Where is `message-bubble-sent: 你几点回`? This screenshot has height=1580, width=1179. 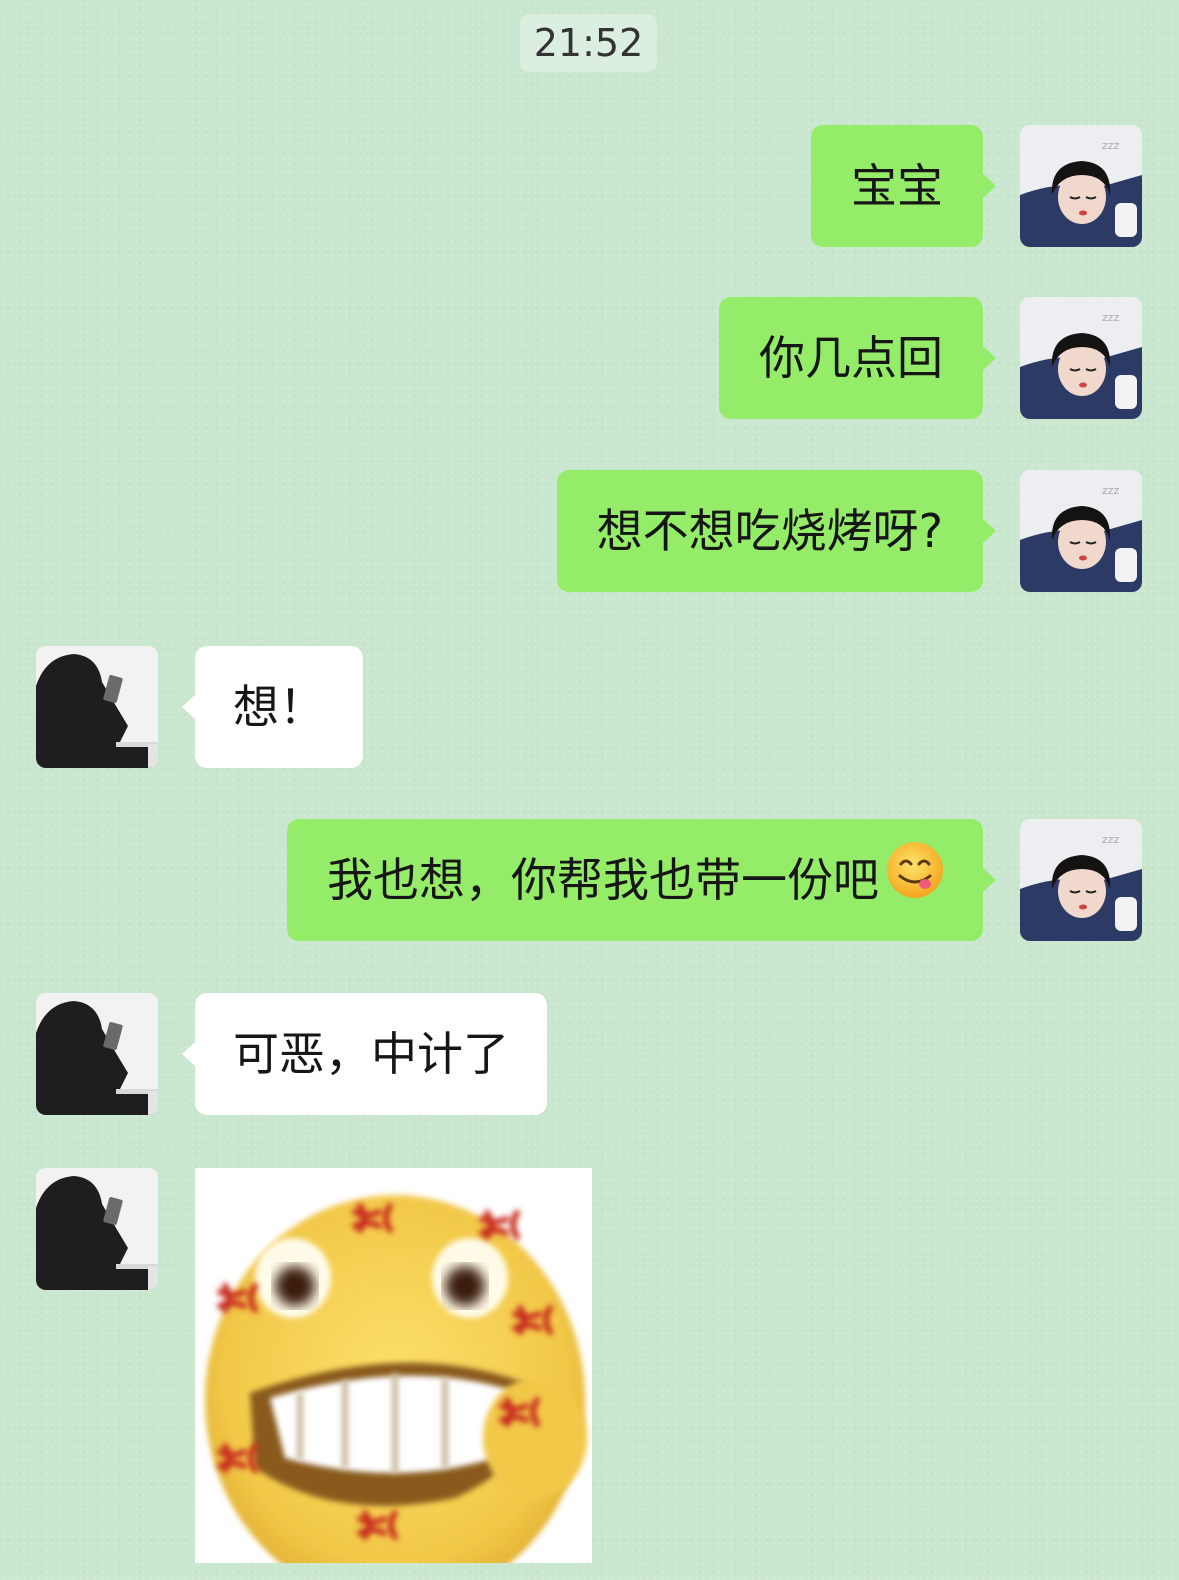
message-bubble-sent: 你几点回 is located at coordinates (857, 358).